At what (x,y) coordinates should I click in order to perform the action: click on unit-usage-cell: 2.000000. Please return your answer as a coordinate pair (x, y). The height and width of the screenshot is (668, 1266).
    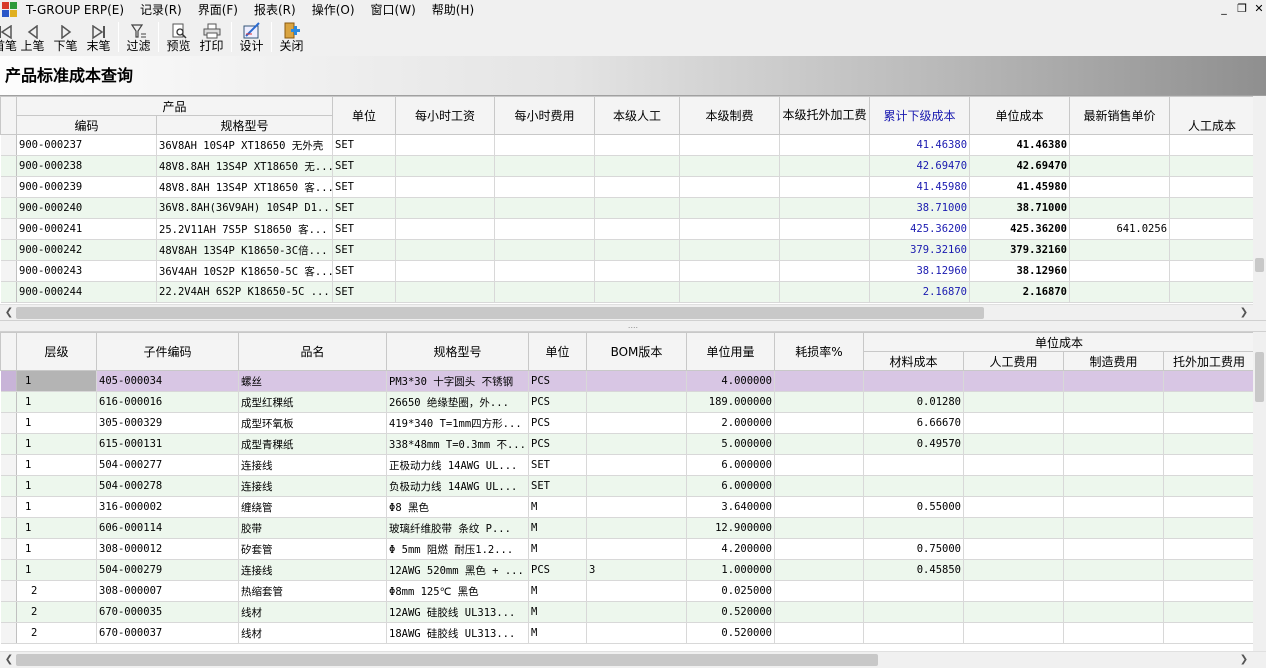
    Looking at the image, I should click on (730, 423).